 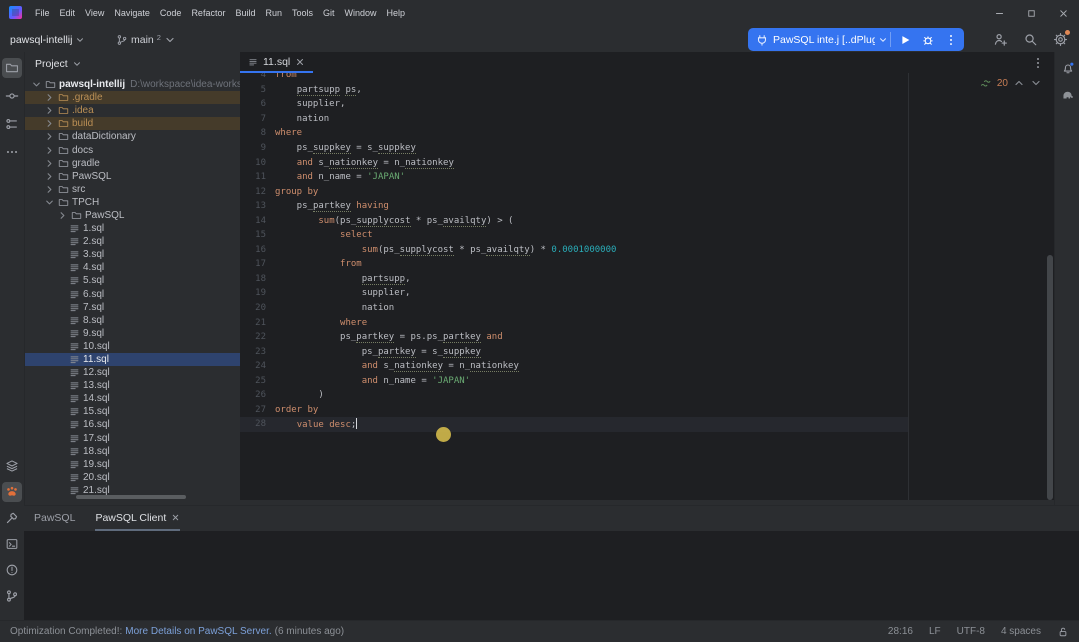 What do you see at coordinates (647, 380) in the screenshot?
I see `code-line-25: 25 and n_name = 'JAPAN'` at bounding box center [647, 380].